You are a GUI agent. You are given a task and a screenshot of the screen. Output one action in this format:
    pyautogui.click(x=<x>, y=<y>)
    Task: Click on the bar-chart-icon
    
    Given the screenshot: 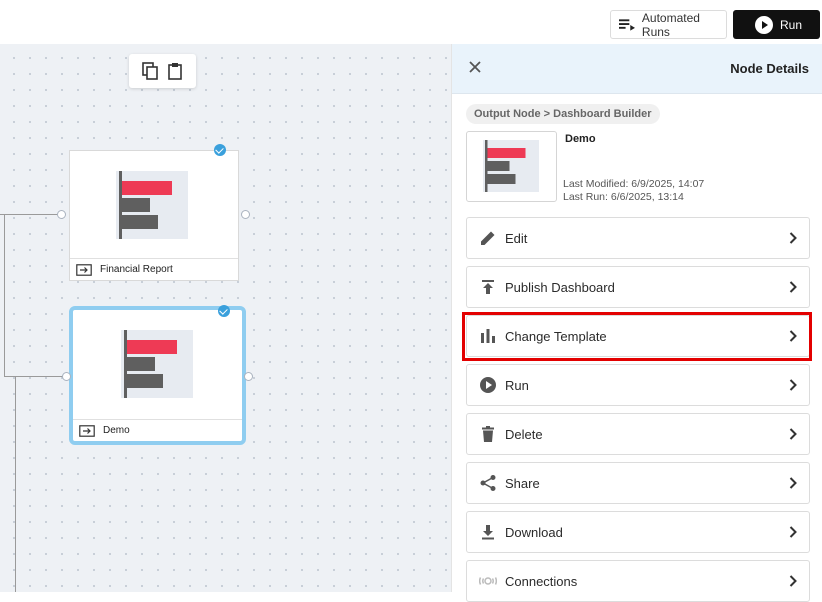 What is the action you would take?
    pyautogui.click(x=488, y=336)
    